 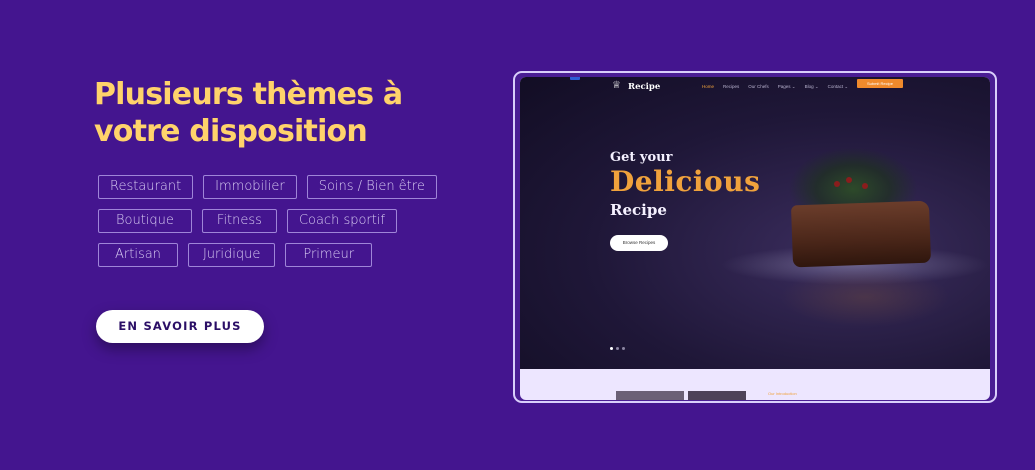 I want to click on tag-immobilier: Immobilier, so click(x=250, y=187).